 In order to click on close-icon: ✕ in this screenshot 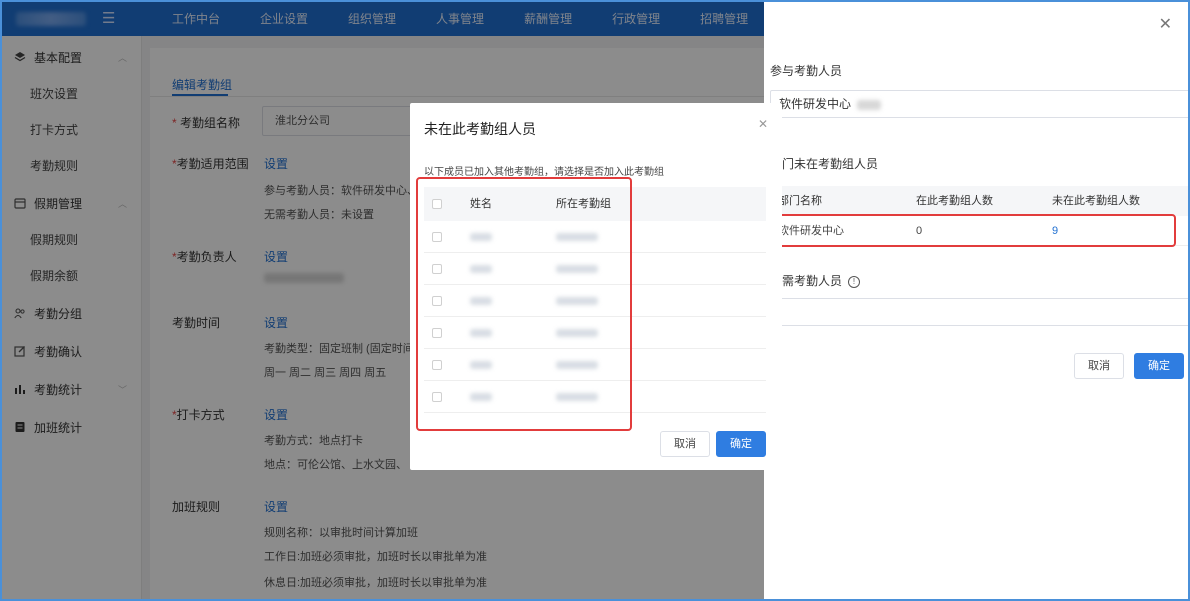, I will do `click(763, 124)`.